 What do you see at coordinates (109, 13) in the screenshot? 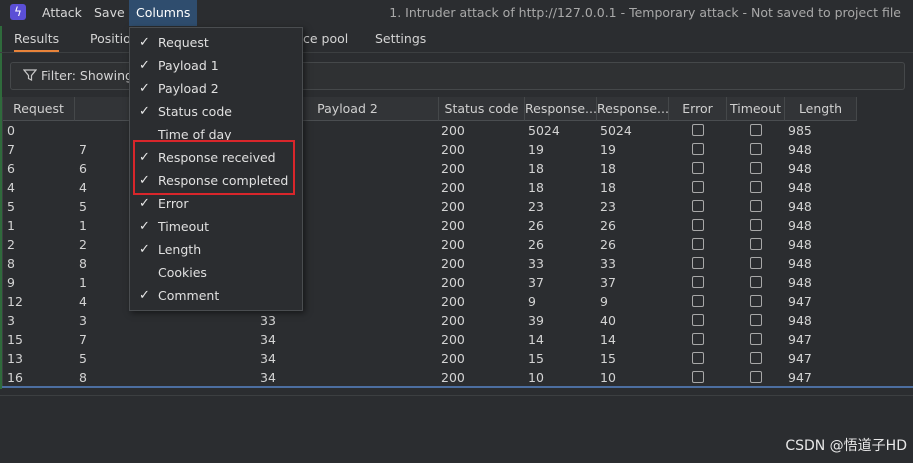
I see `menu-save: Save` at bounding box center [109, 13].